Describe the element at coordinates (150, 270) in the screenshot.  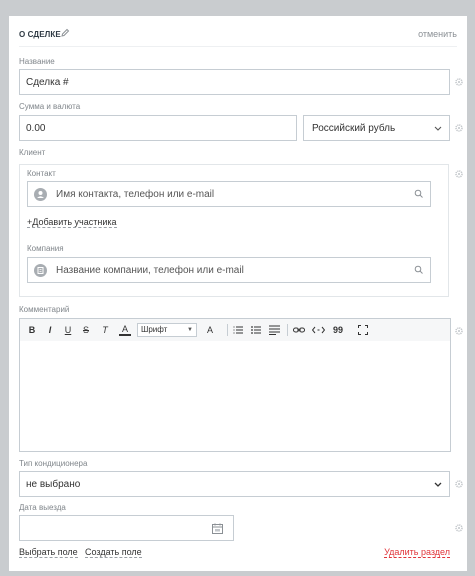
I see `company-placeholder: Название компании, телефон или e-mail` at that location.